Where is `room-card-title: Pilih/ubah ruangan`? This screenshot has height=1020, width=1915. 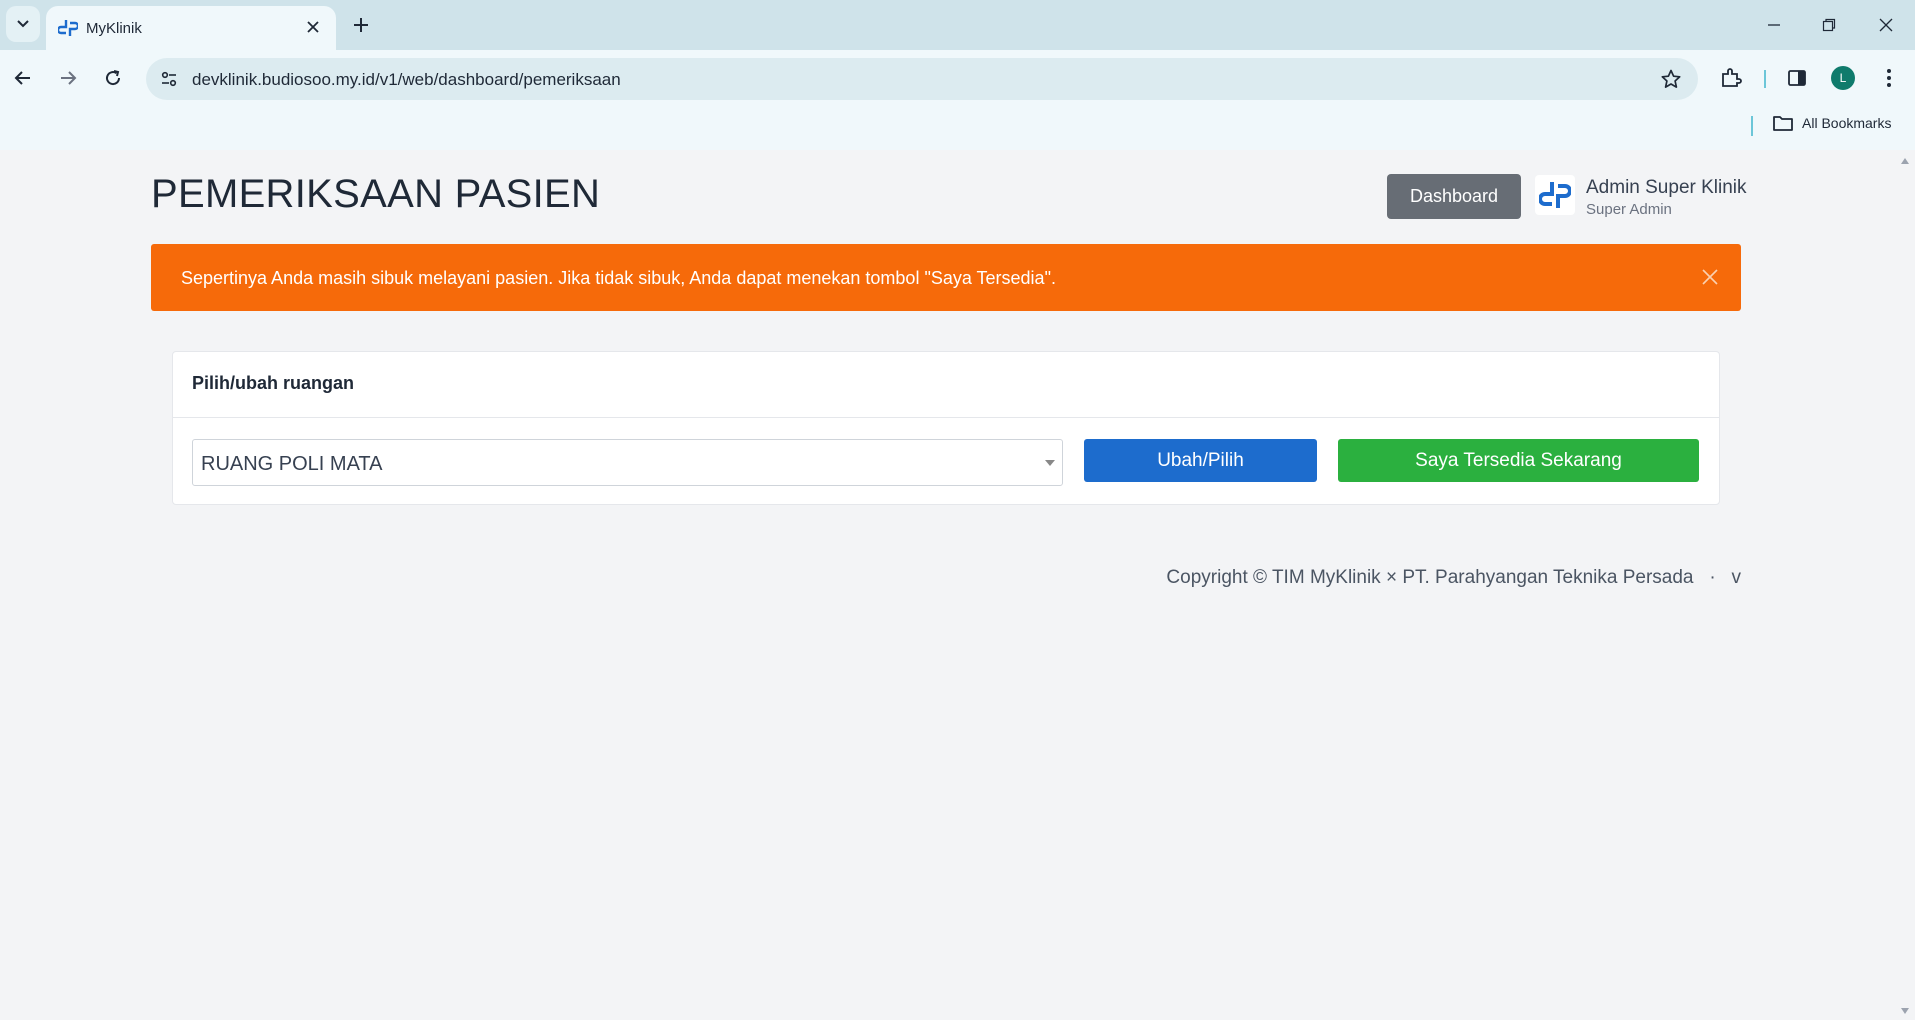 room-card-title: Pilih/ubah ruangan is located at coordinates (273, 383).